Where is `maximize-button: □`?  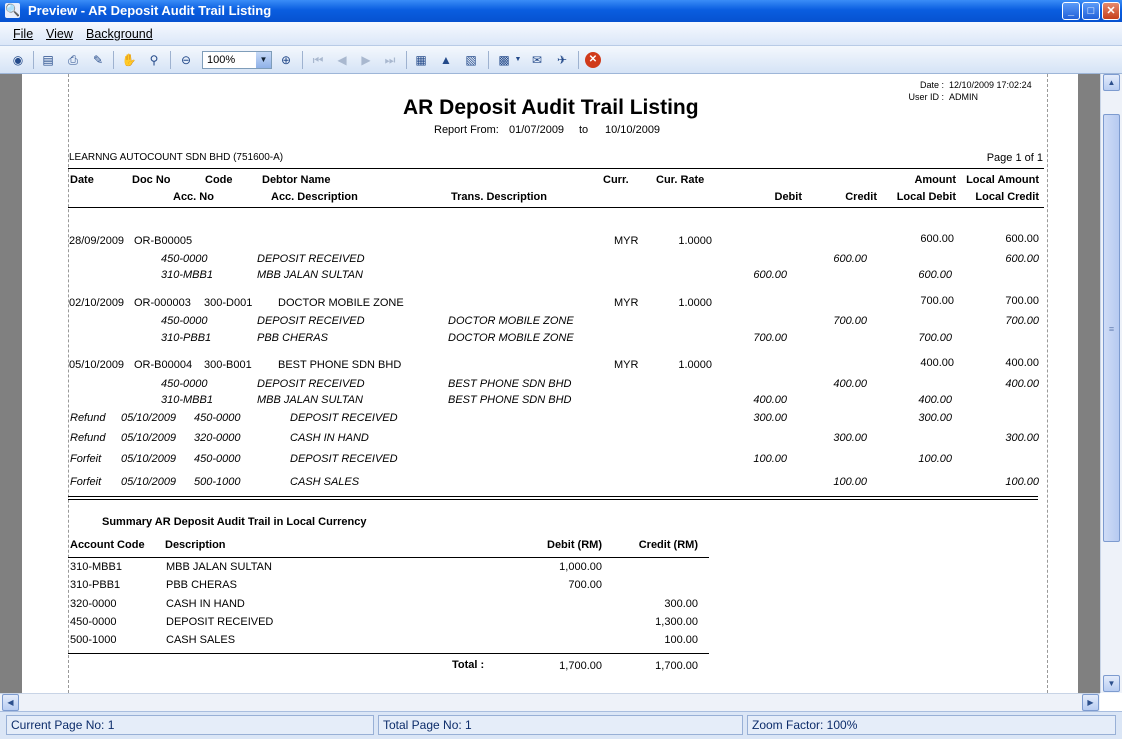 maximize-button: □ is located at coordinates (1091, 11).